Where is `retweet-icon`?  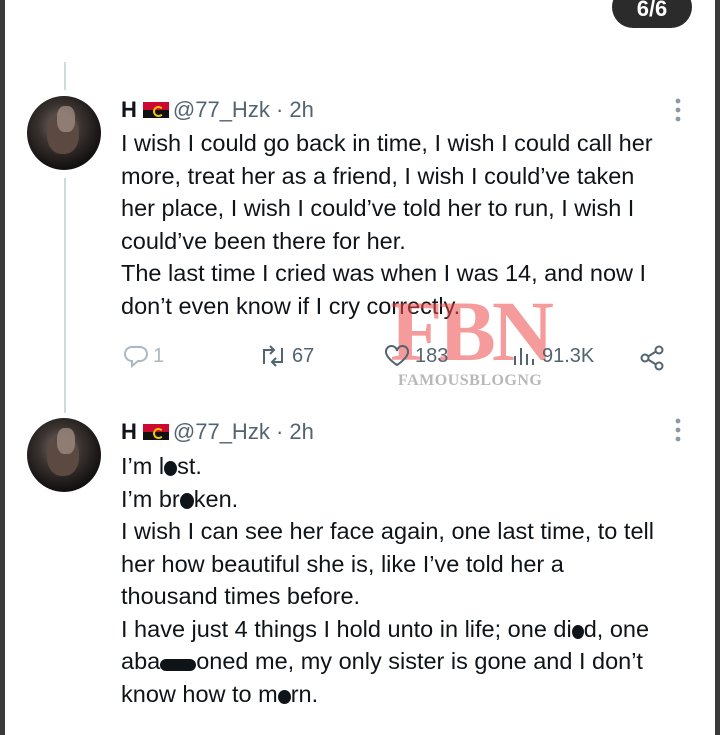
retweet-icon is located at coordinates (273, 356).